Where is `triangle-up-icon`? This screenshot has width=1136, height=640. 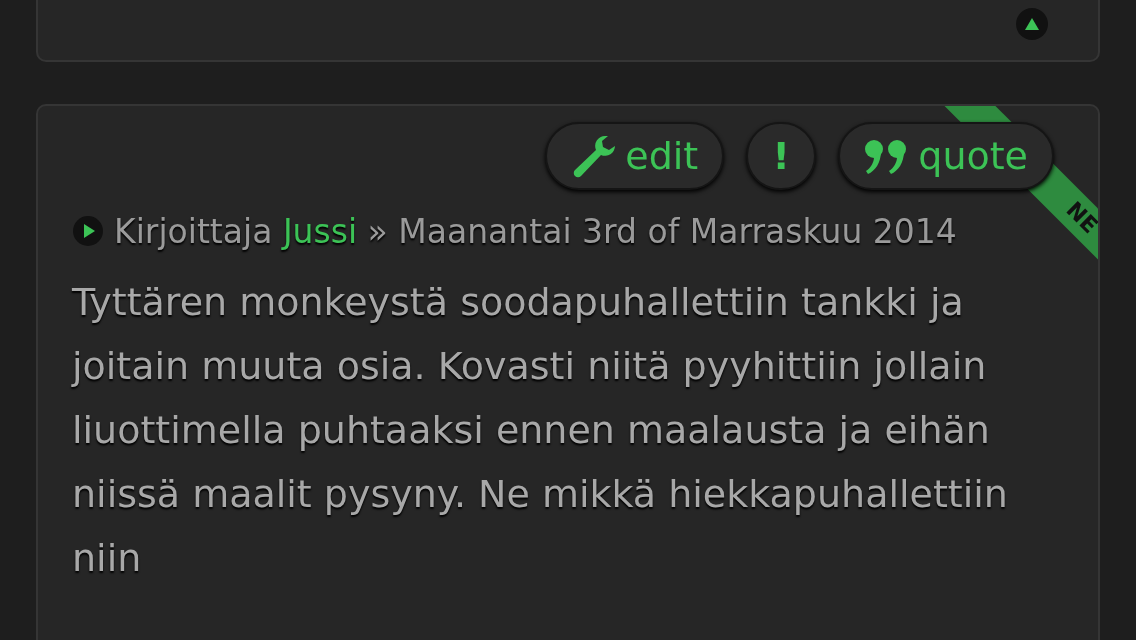 triangle-up-icon is located at coordinates (1032, 24).